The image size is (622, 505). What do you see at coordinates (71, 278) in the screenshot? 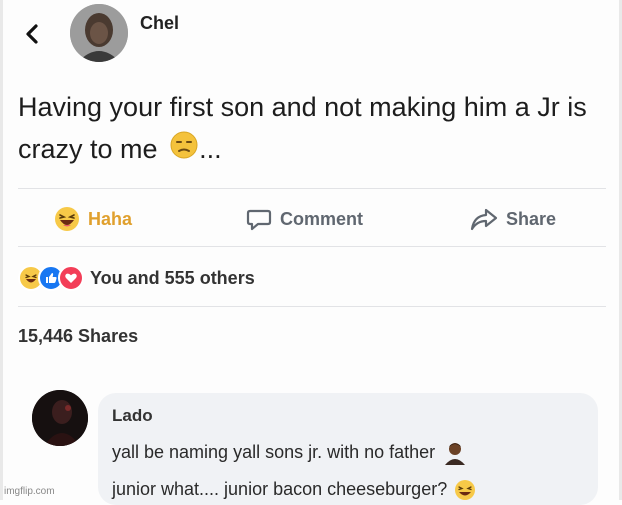
I see `love-reaction-icon` at bounding box center [71, 278].